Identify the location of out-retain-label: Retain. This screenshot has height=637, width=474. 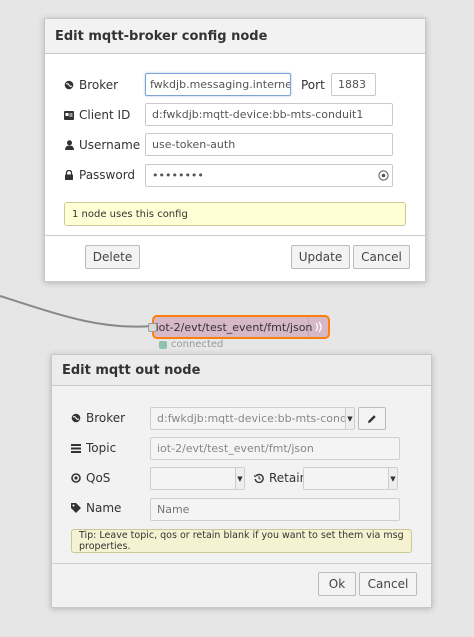
(280, 478).